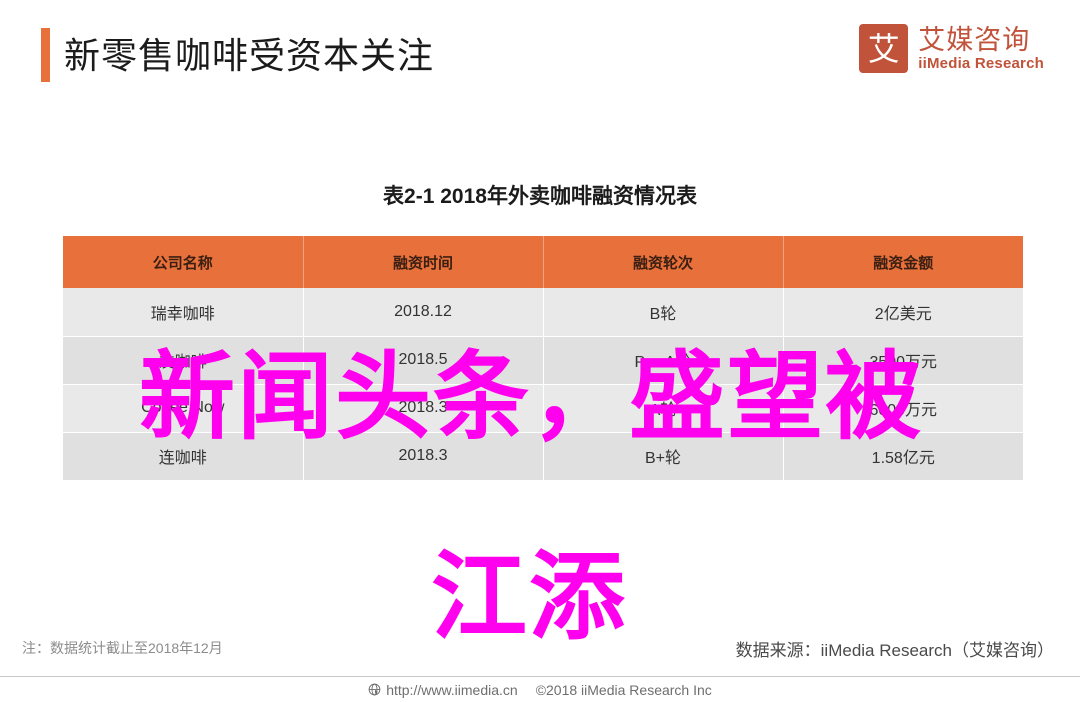  I want to click on cell-company: 友咖啡, so click(183, 360).